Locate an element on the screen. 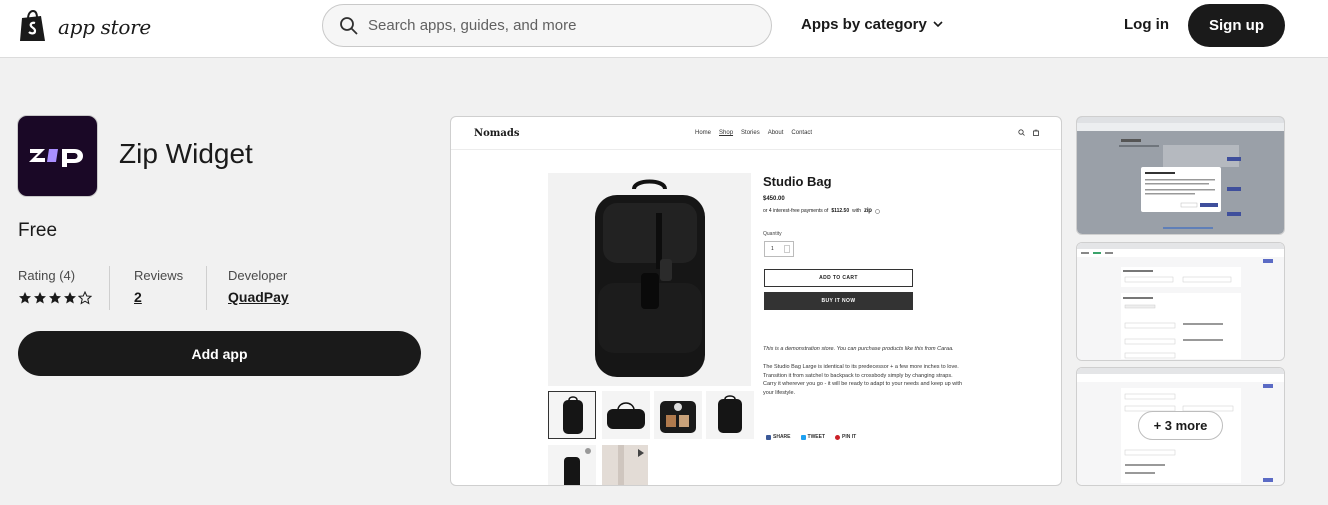  admin-modal-preview-image is located at coordinates (1180, 175).